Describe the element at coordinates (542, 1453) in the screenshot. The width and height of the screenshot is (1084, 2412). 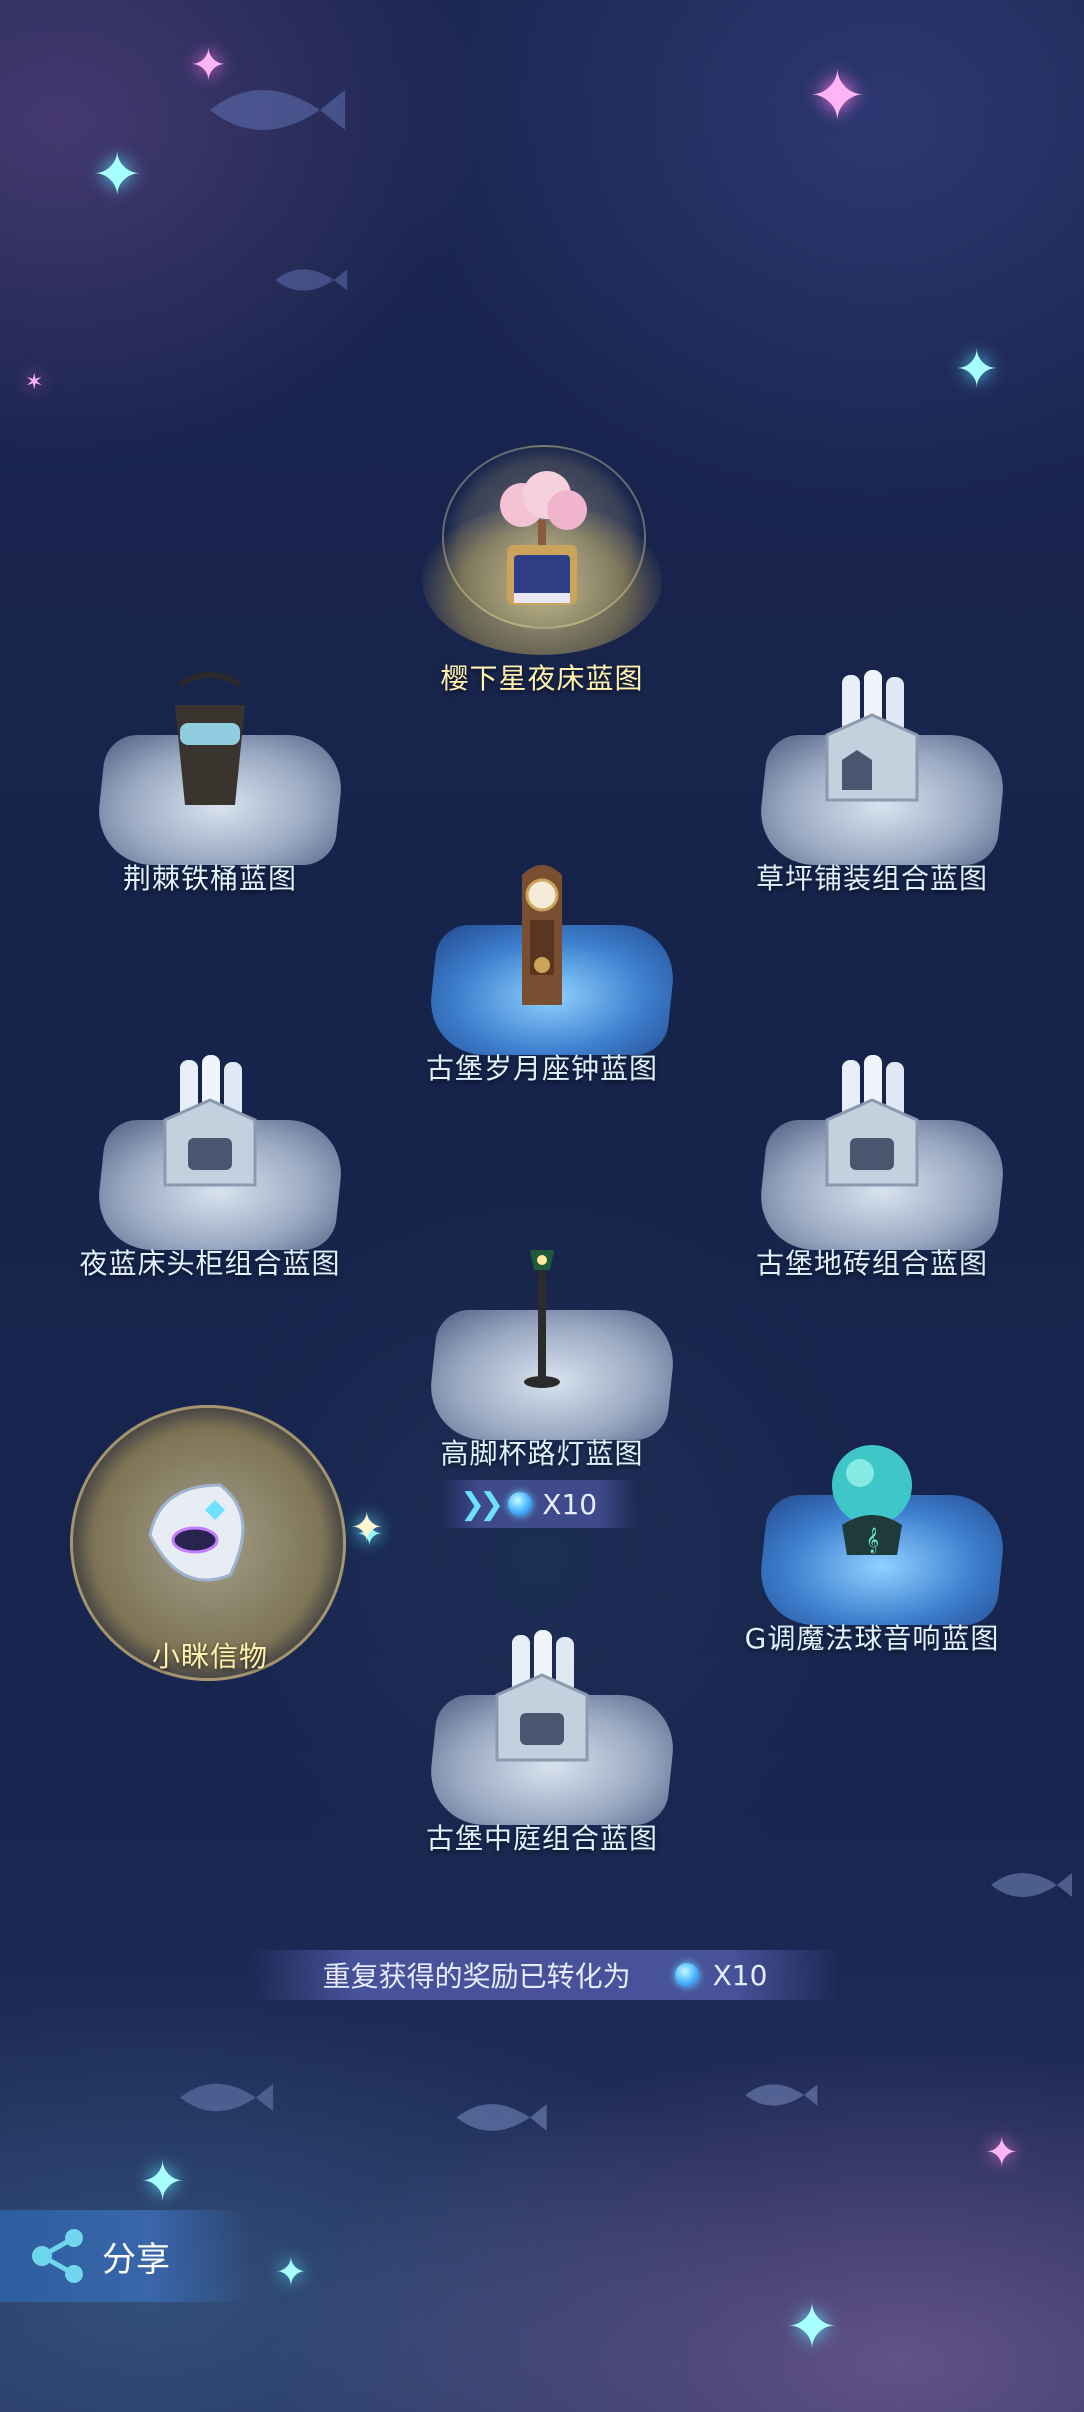
I see `reward-label: 高脚杯路灯蓝图` at that location.